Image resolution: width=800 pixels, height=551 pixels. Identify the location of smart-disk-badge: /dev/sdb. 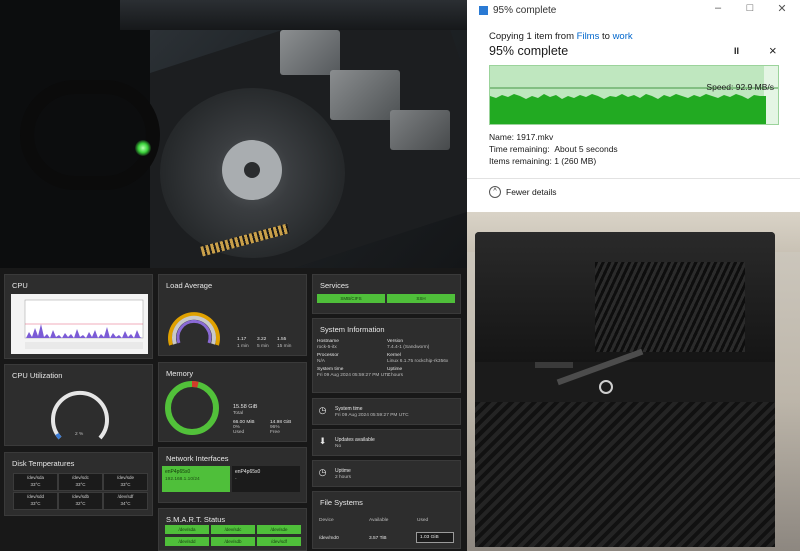
(233, 541).